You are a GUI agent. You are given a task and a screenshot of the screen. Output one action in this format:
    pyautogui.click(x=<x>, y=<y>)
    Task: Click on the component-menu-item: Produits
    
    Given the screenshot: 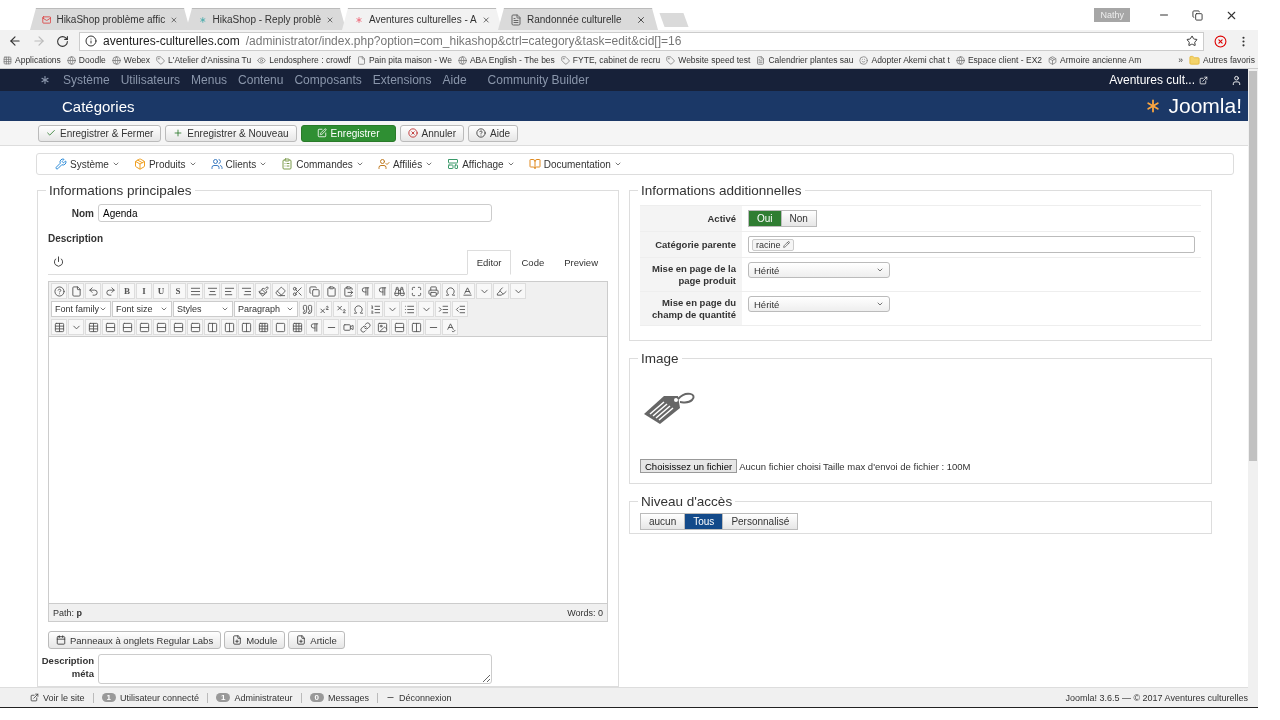 What is the action you would take?
    pyautogui.click(x=165, y=164)
    